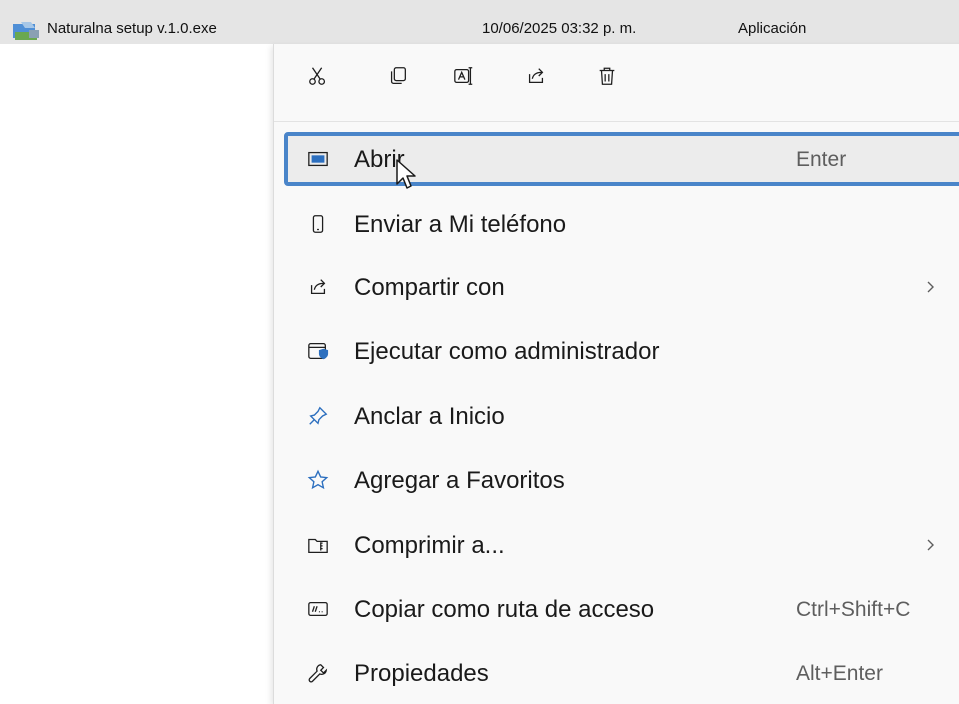 The image size is (959, 704). I want to click on copy-button, so click(398, 76).